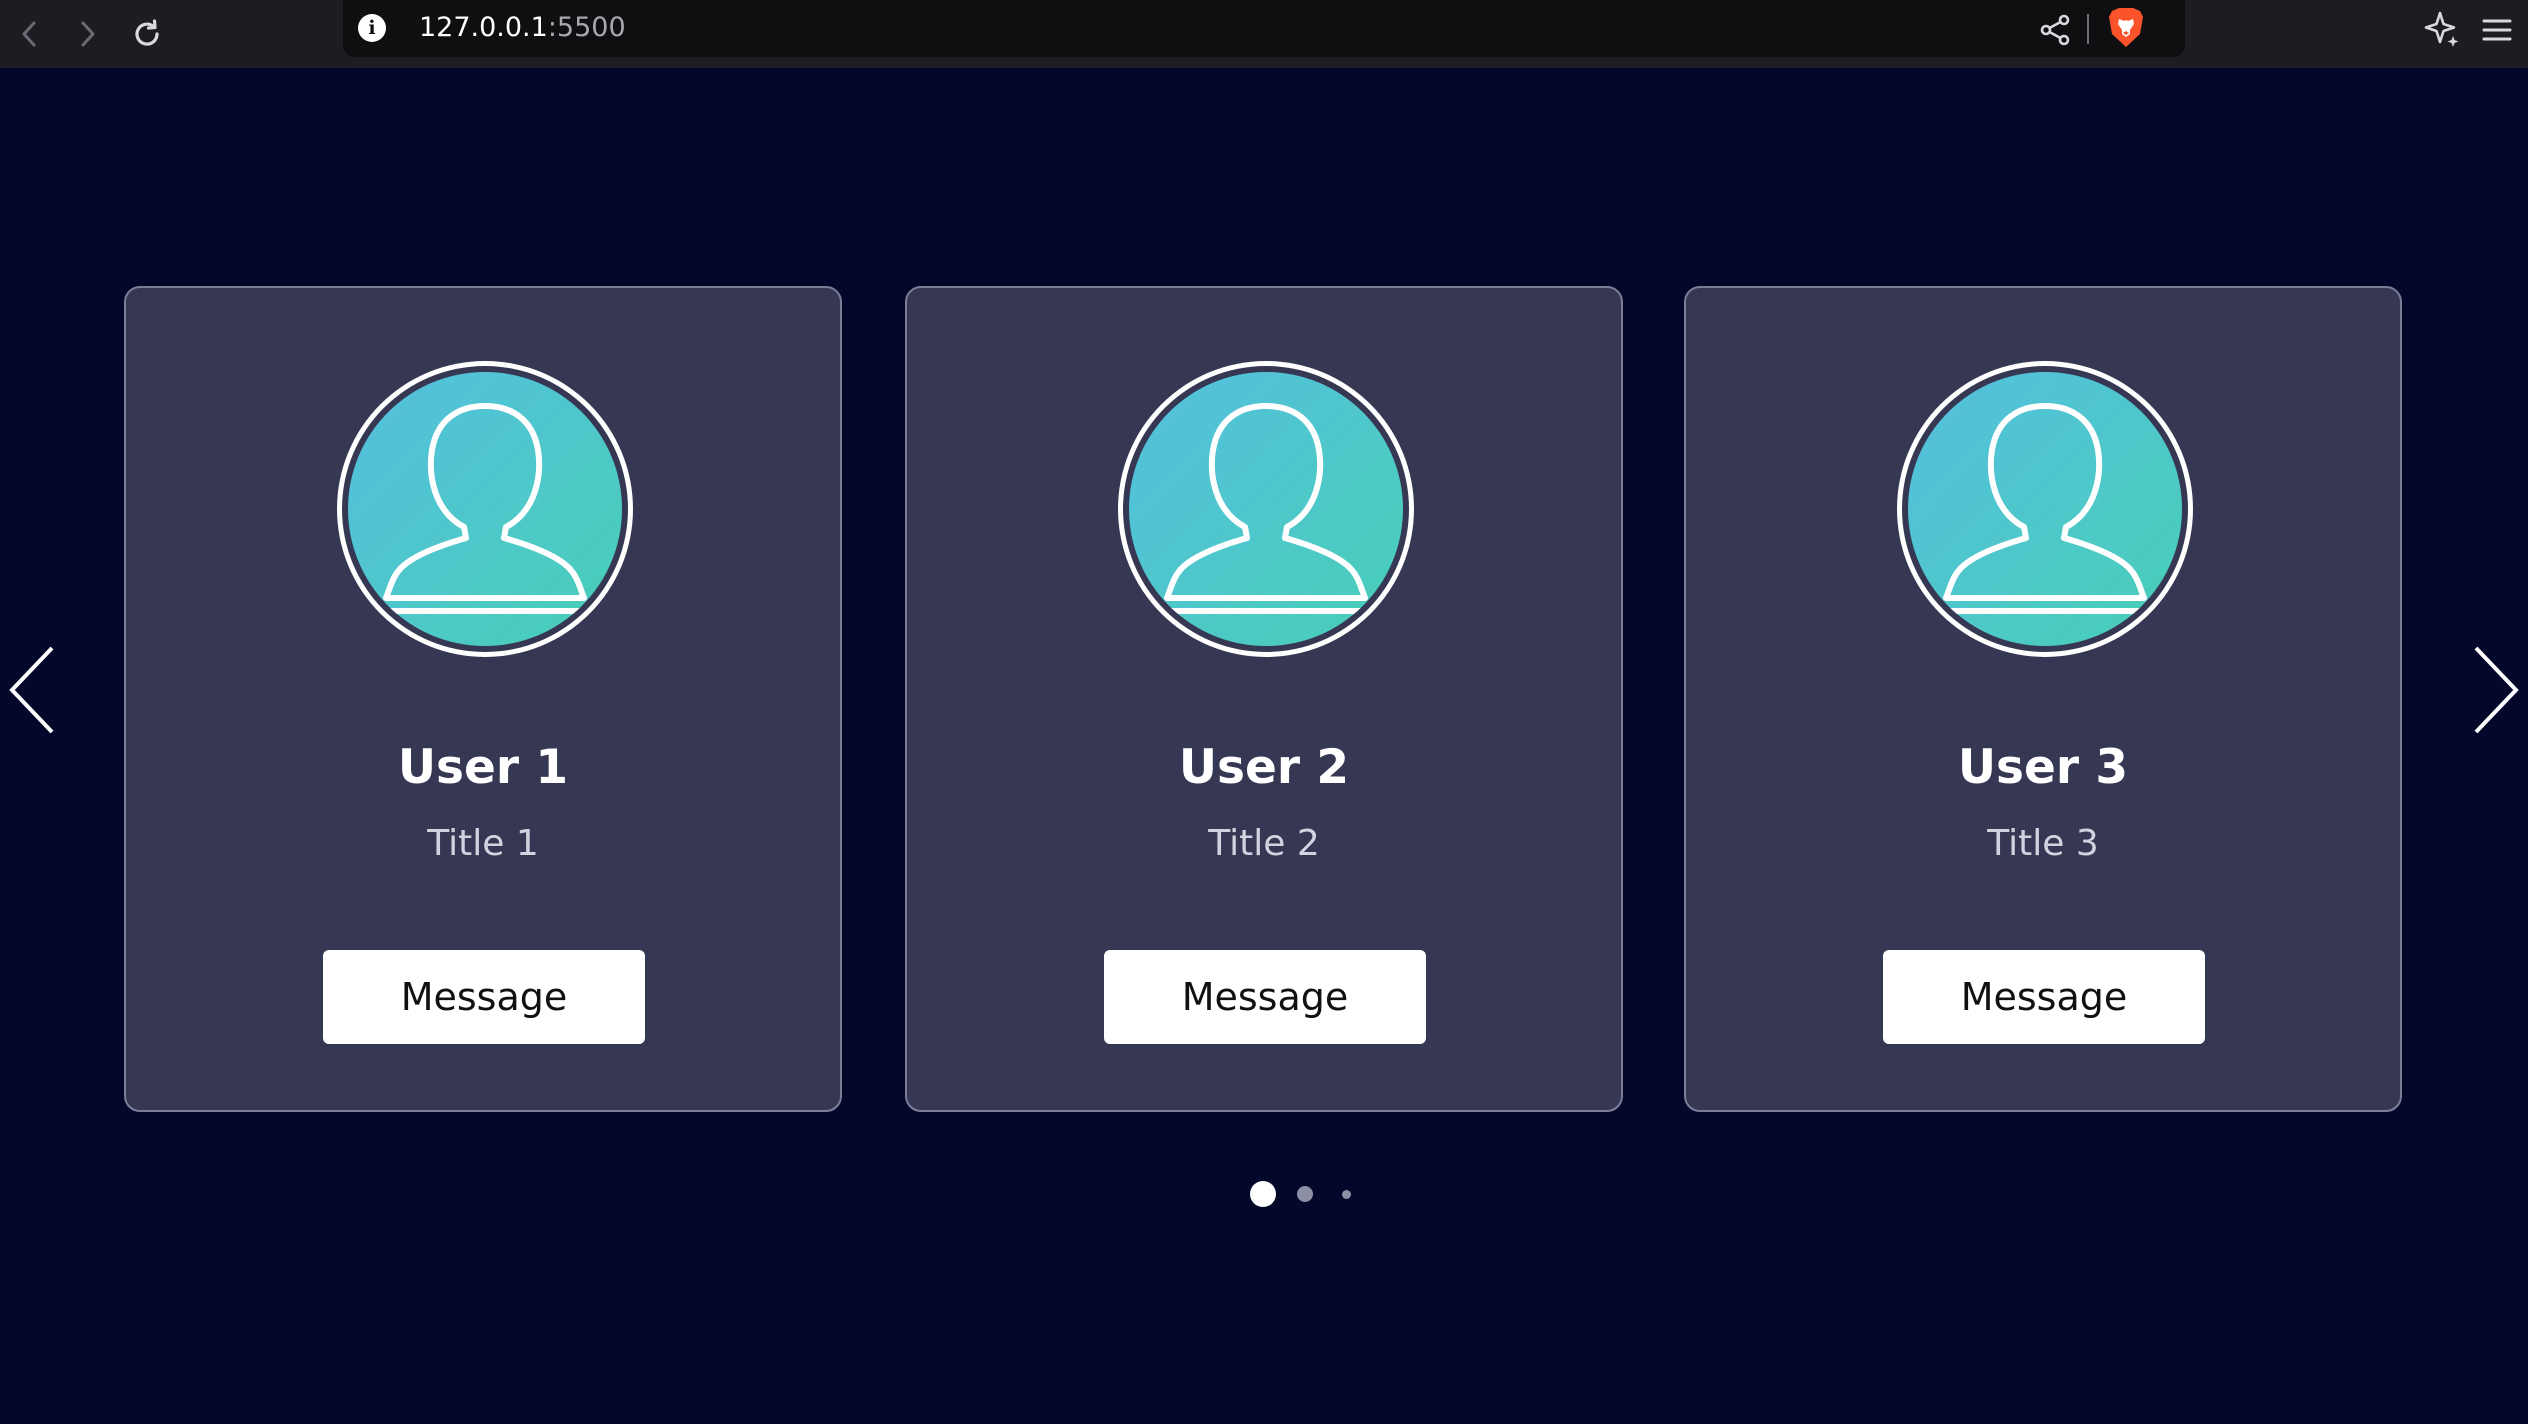  What do you see at coordinates (1264, 767) in the screenshot?
I see `user-name: User 2` at bounding box center [1264, 767].